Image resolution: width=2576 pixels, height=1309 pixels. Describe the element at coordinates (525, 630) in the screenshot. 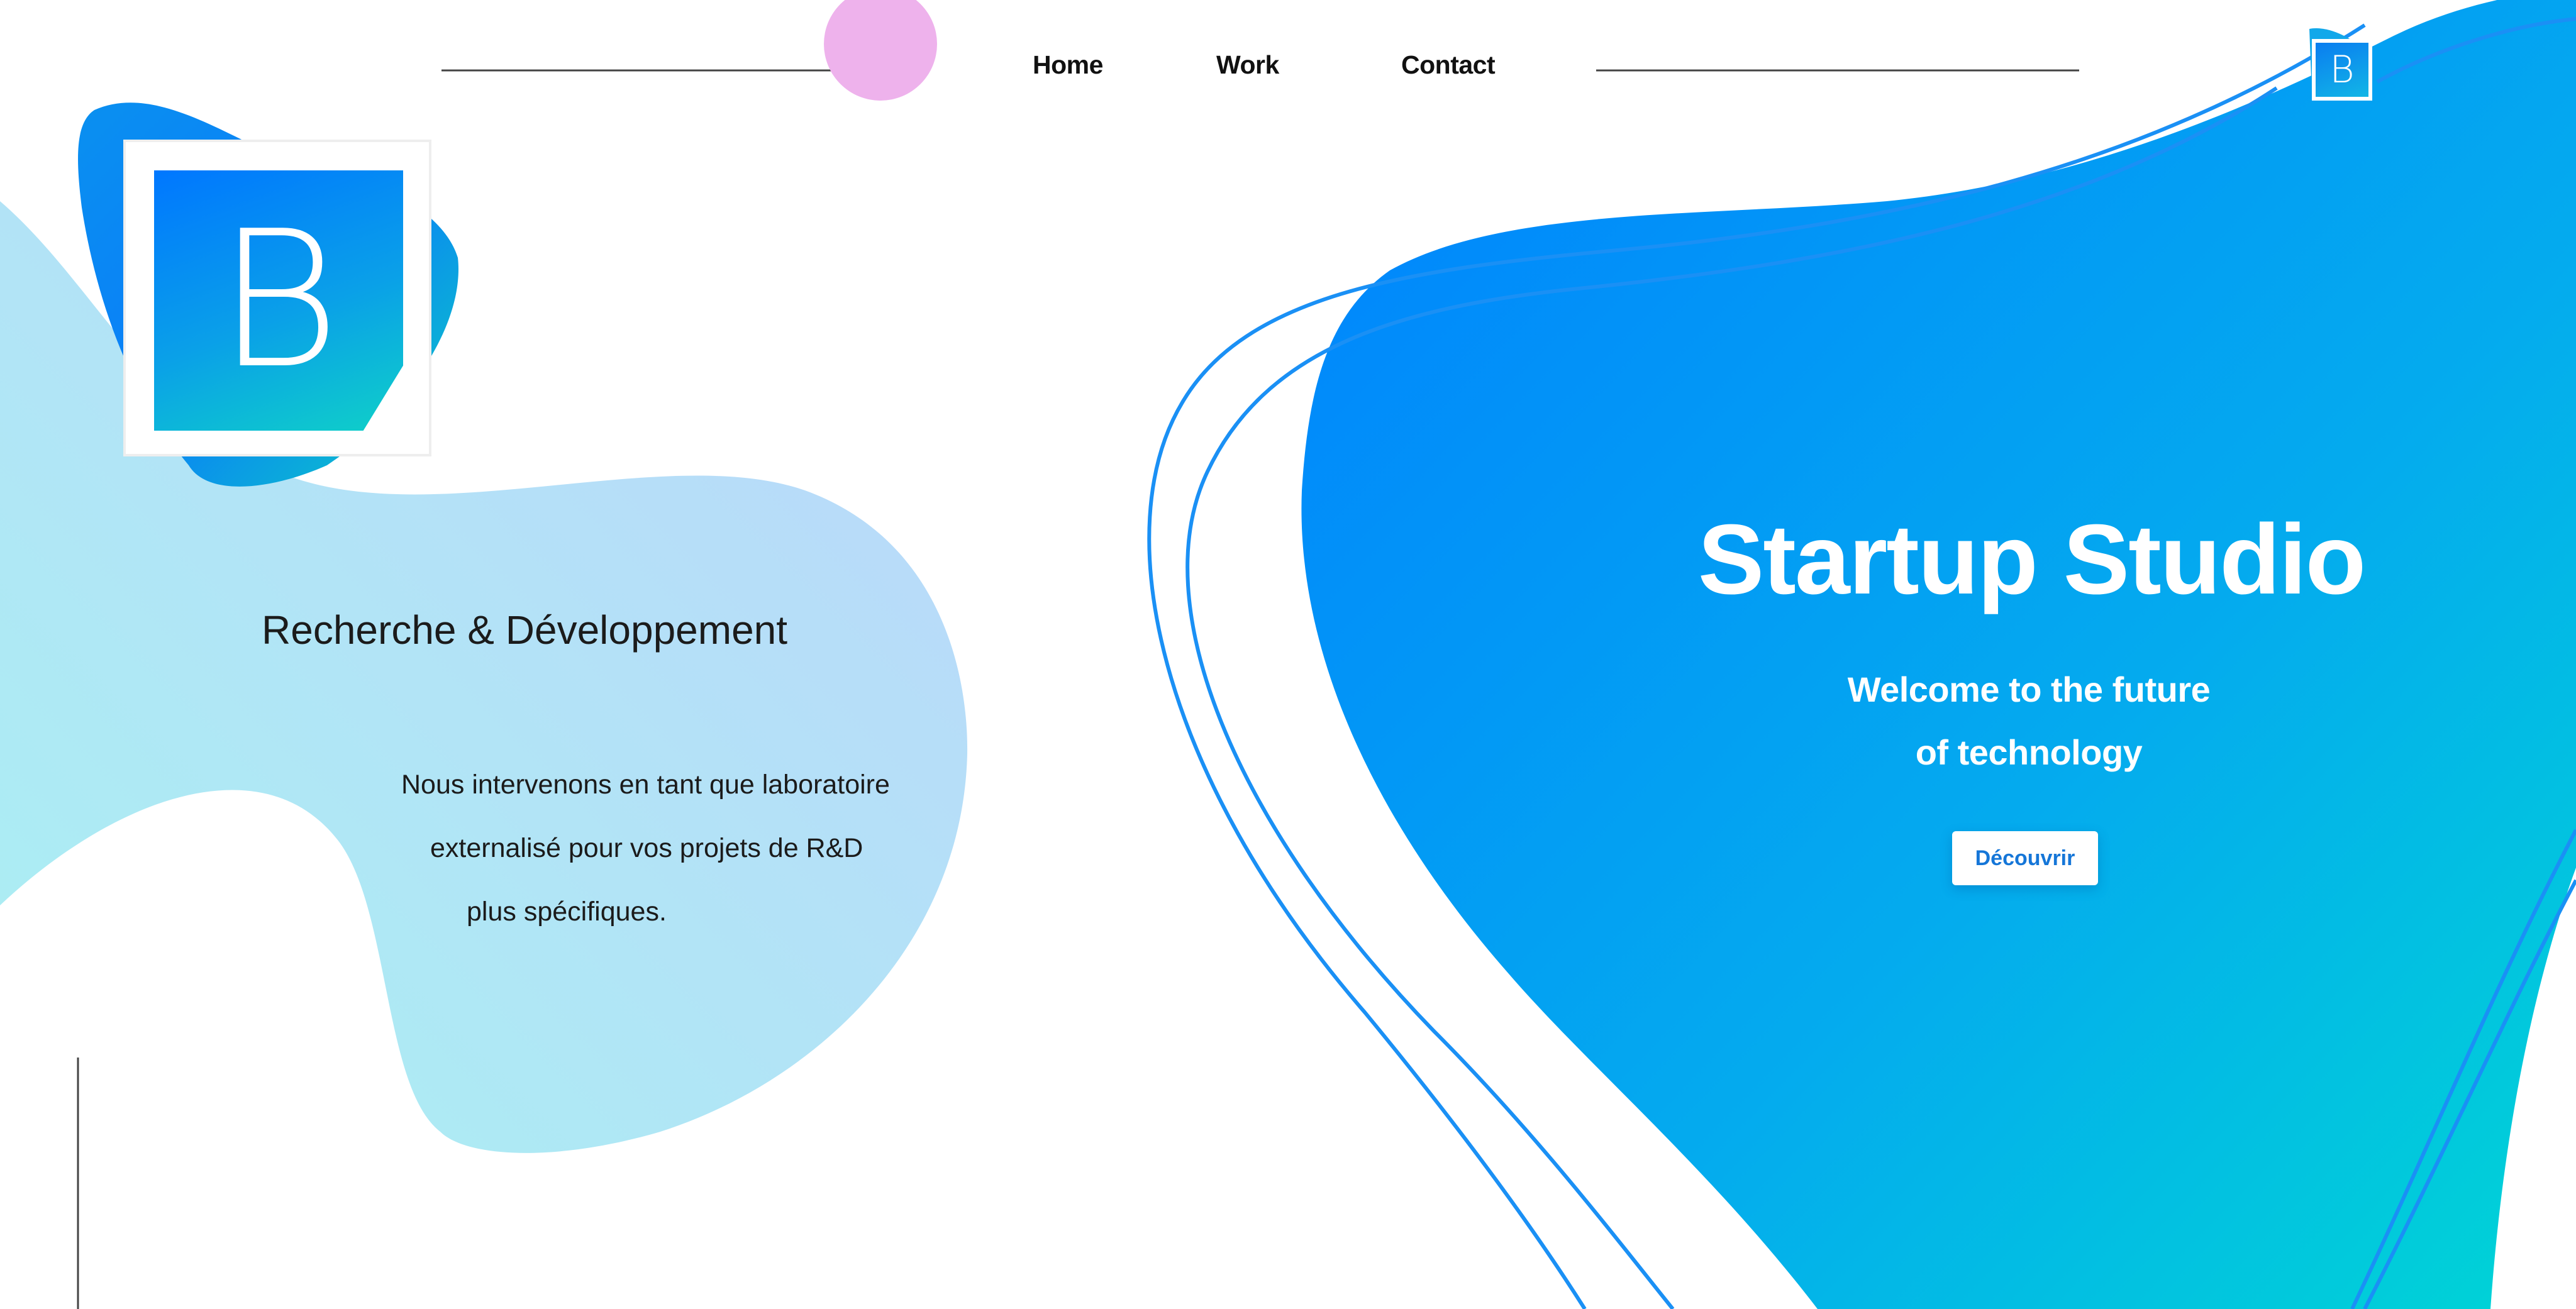

I see `section-title: Recherche & Développement` at that location.